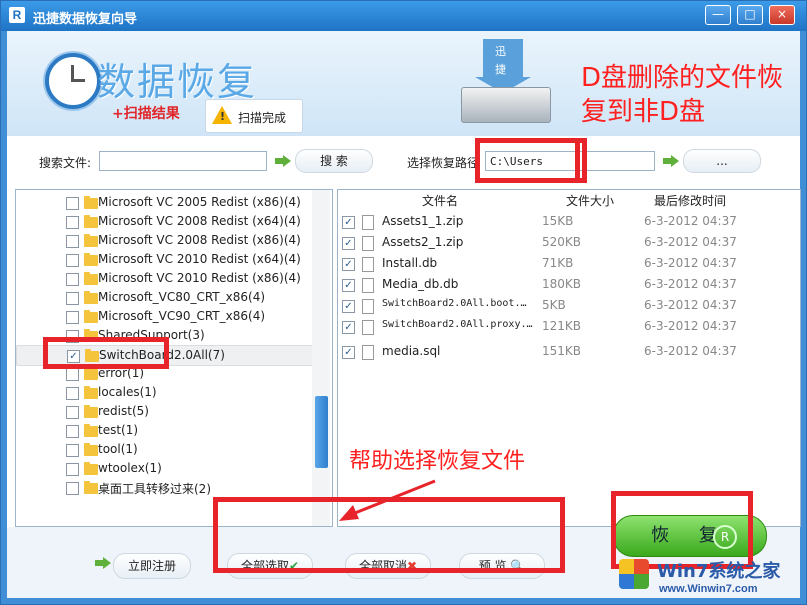 The width and height of the screenshot is (807, 605). I want to click on column-header-name: 文件名, so click(440, 200).